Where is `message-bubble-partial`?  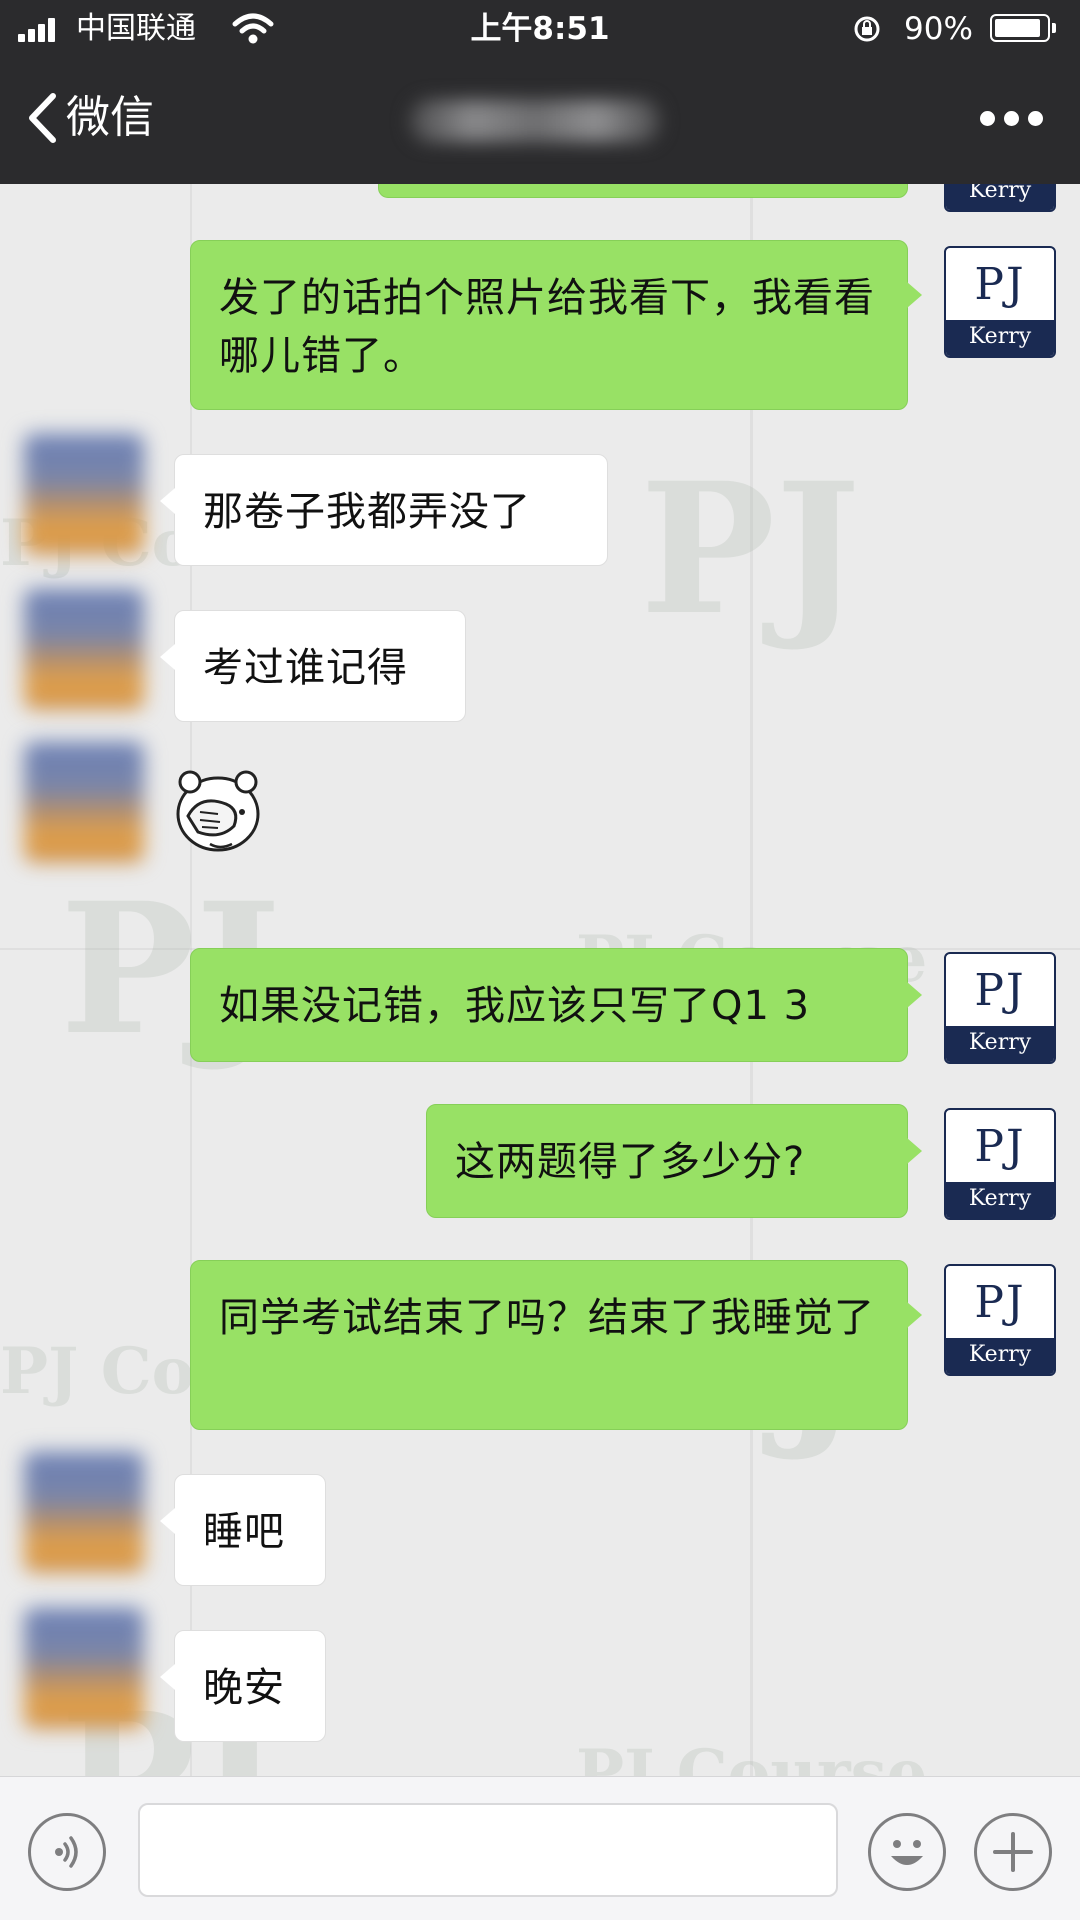
message-bubble-partial is located at coordinates (643, 191).